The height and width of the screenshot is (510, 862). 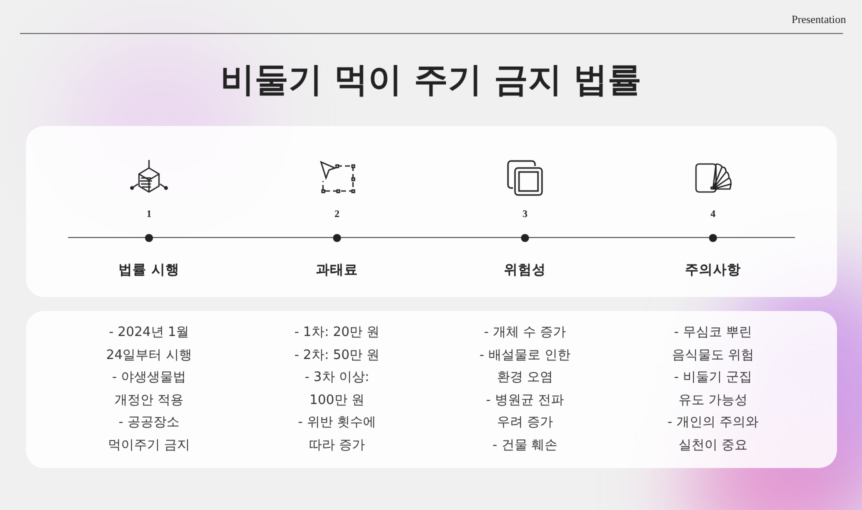 What do you see at coordinates (149, 423) in the screenshot?
I see `detail-text: - 공공장소` at bounding box center [149, 423].